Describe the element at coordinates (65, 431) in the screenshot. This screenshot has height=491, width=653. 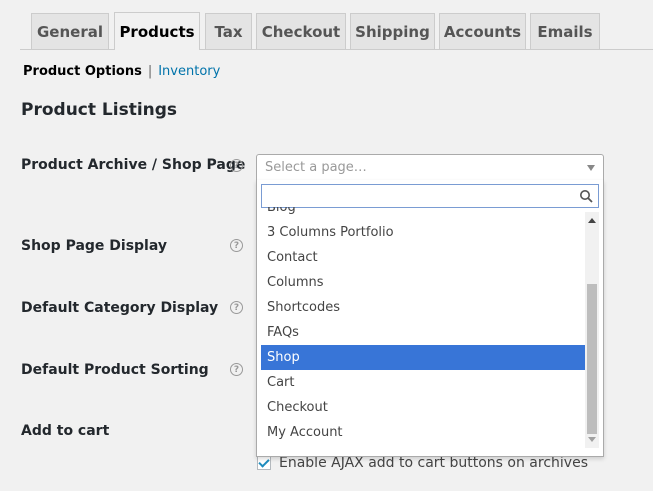
I see `label-add-to-cart: Add to cart` at that location.